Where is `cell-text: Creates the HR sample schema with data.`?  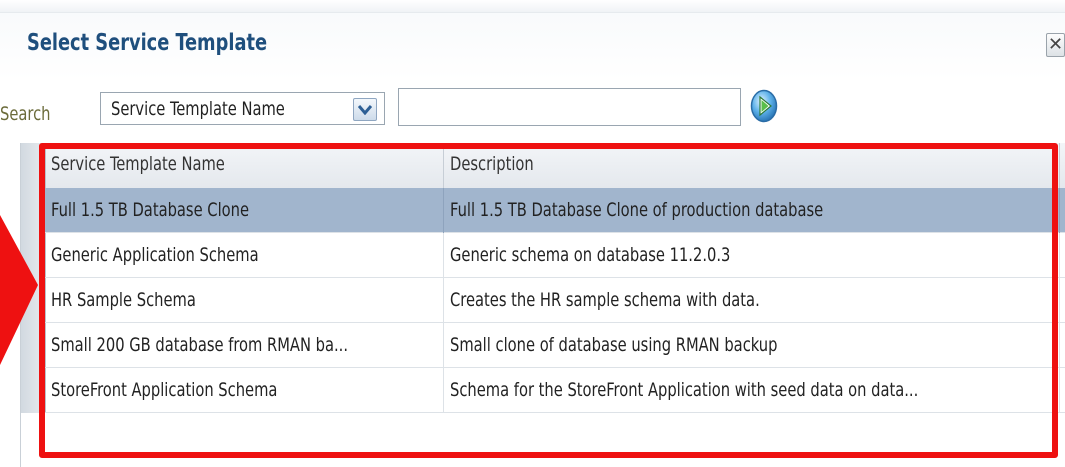 cell-text: Creates the HR sample schema with data. is located at coordinates (605, 300).